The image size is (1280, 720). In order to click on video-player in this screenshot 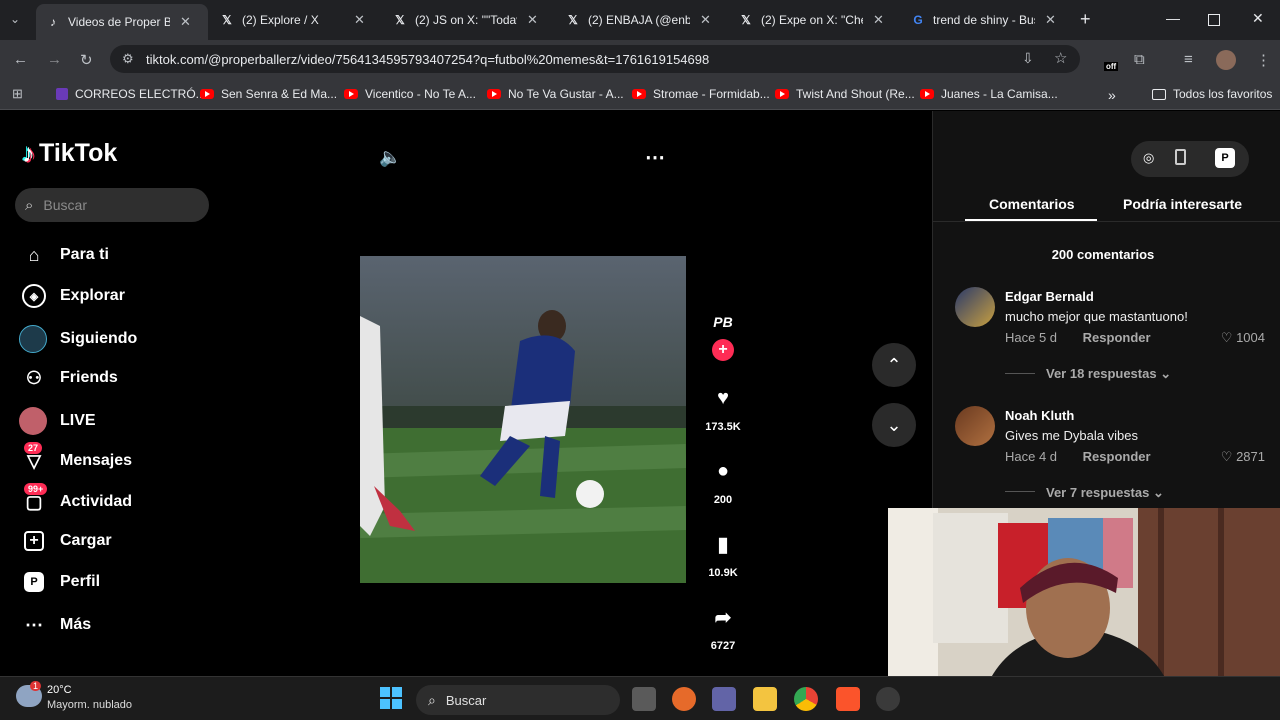, I will do `click(523, 419)`.